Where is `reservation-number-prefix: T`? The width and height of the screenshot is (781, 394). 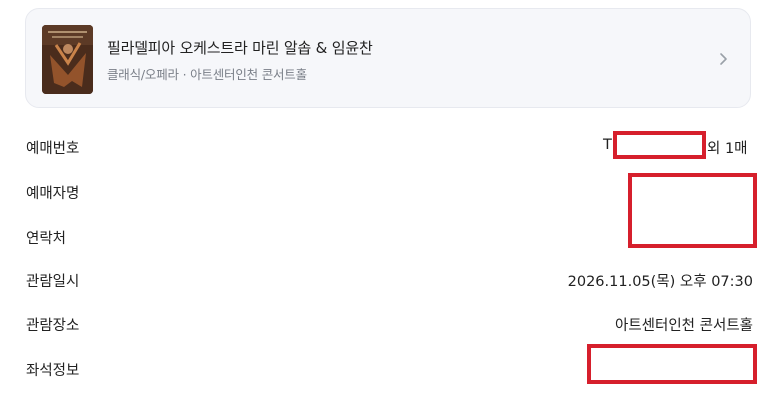 reservation-number-prefix: T is located at coordinates (607, 145).